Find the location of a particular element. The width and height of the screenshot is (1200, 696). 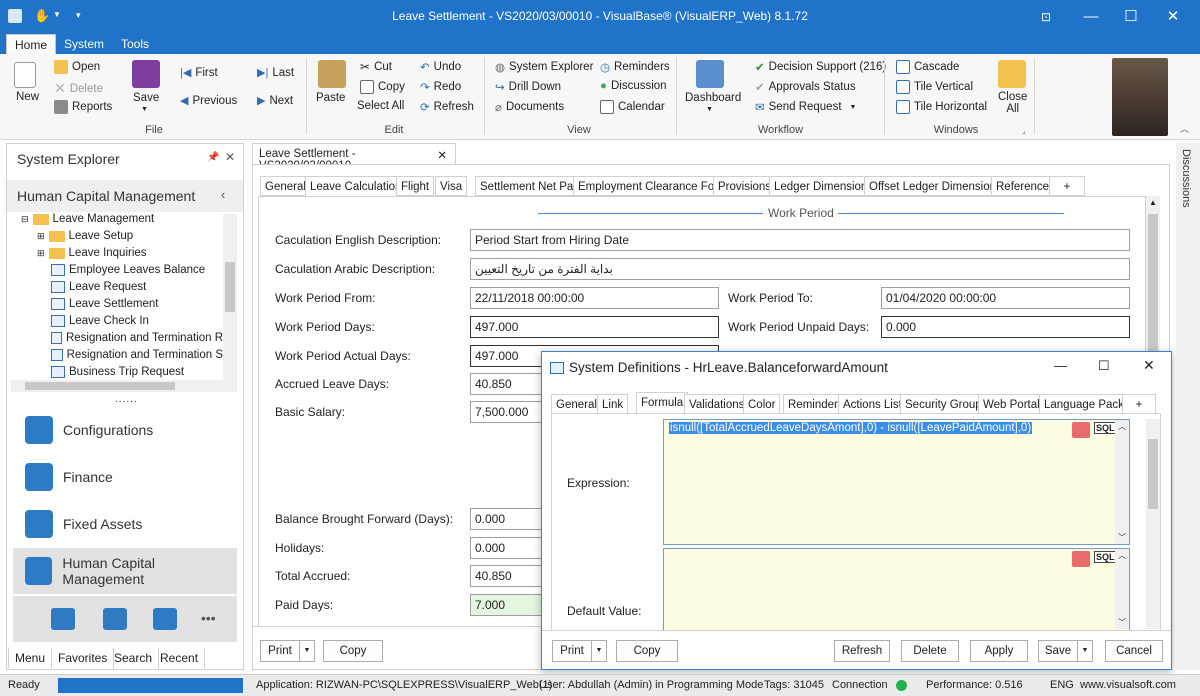

redo-button: ↷ Redo is located at coordinates (440, 87).